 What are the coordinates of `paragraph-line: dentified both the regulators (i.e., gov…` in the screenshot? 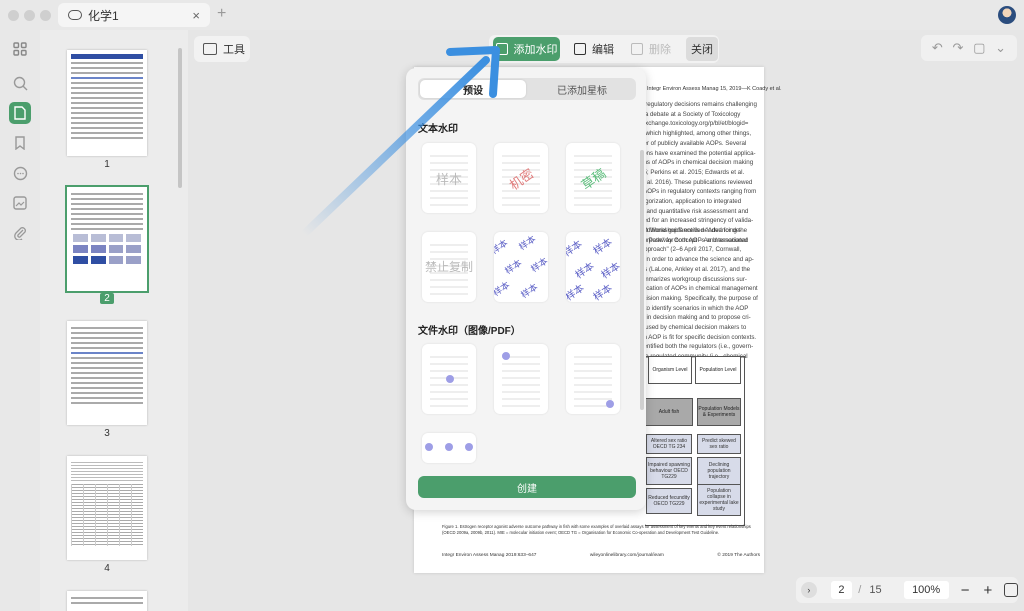 It's located at (697, 347).